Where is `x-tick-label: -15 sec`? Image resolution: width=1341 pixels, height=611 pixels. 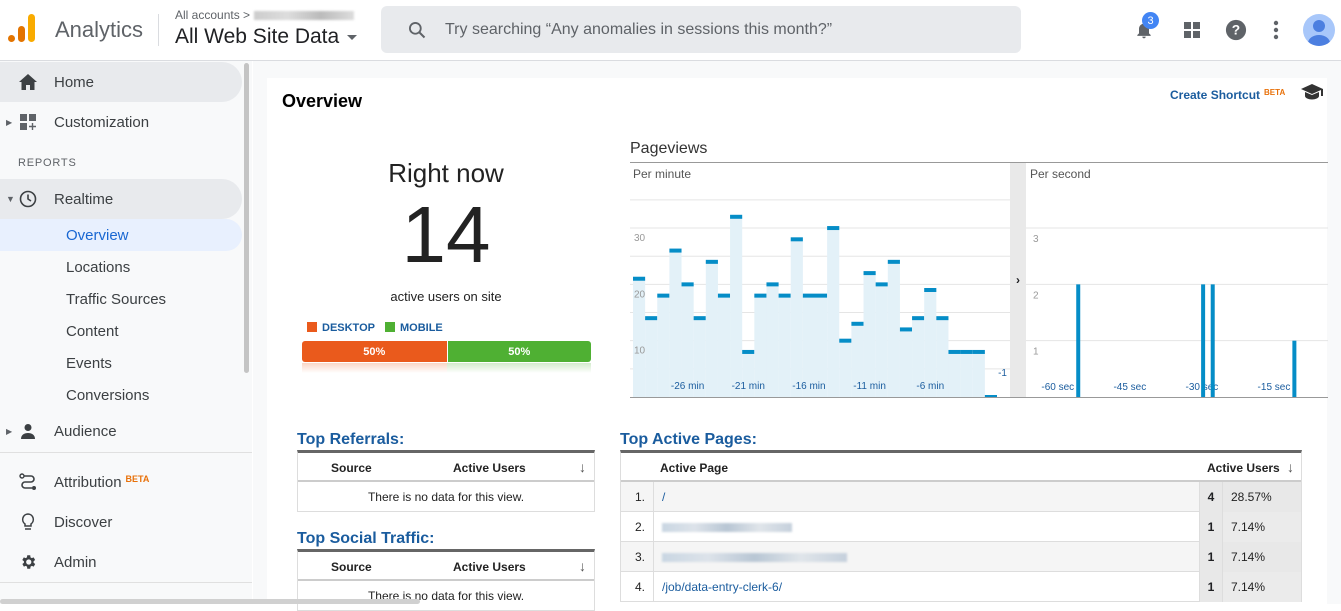 x-tick-label: -15 sec is located at coordinates (1274, 387).